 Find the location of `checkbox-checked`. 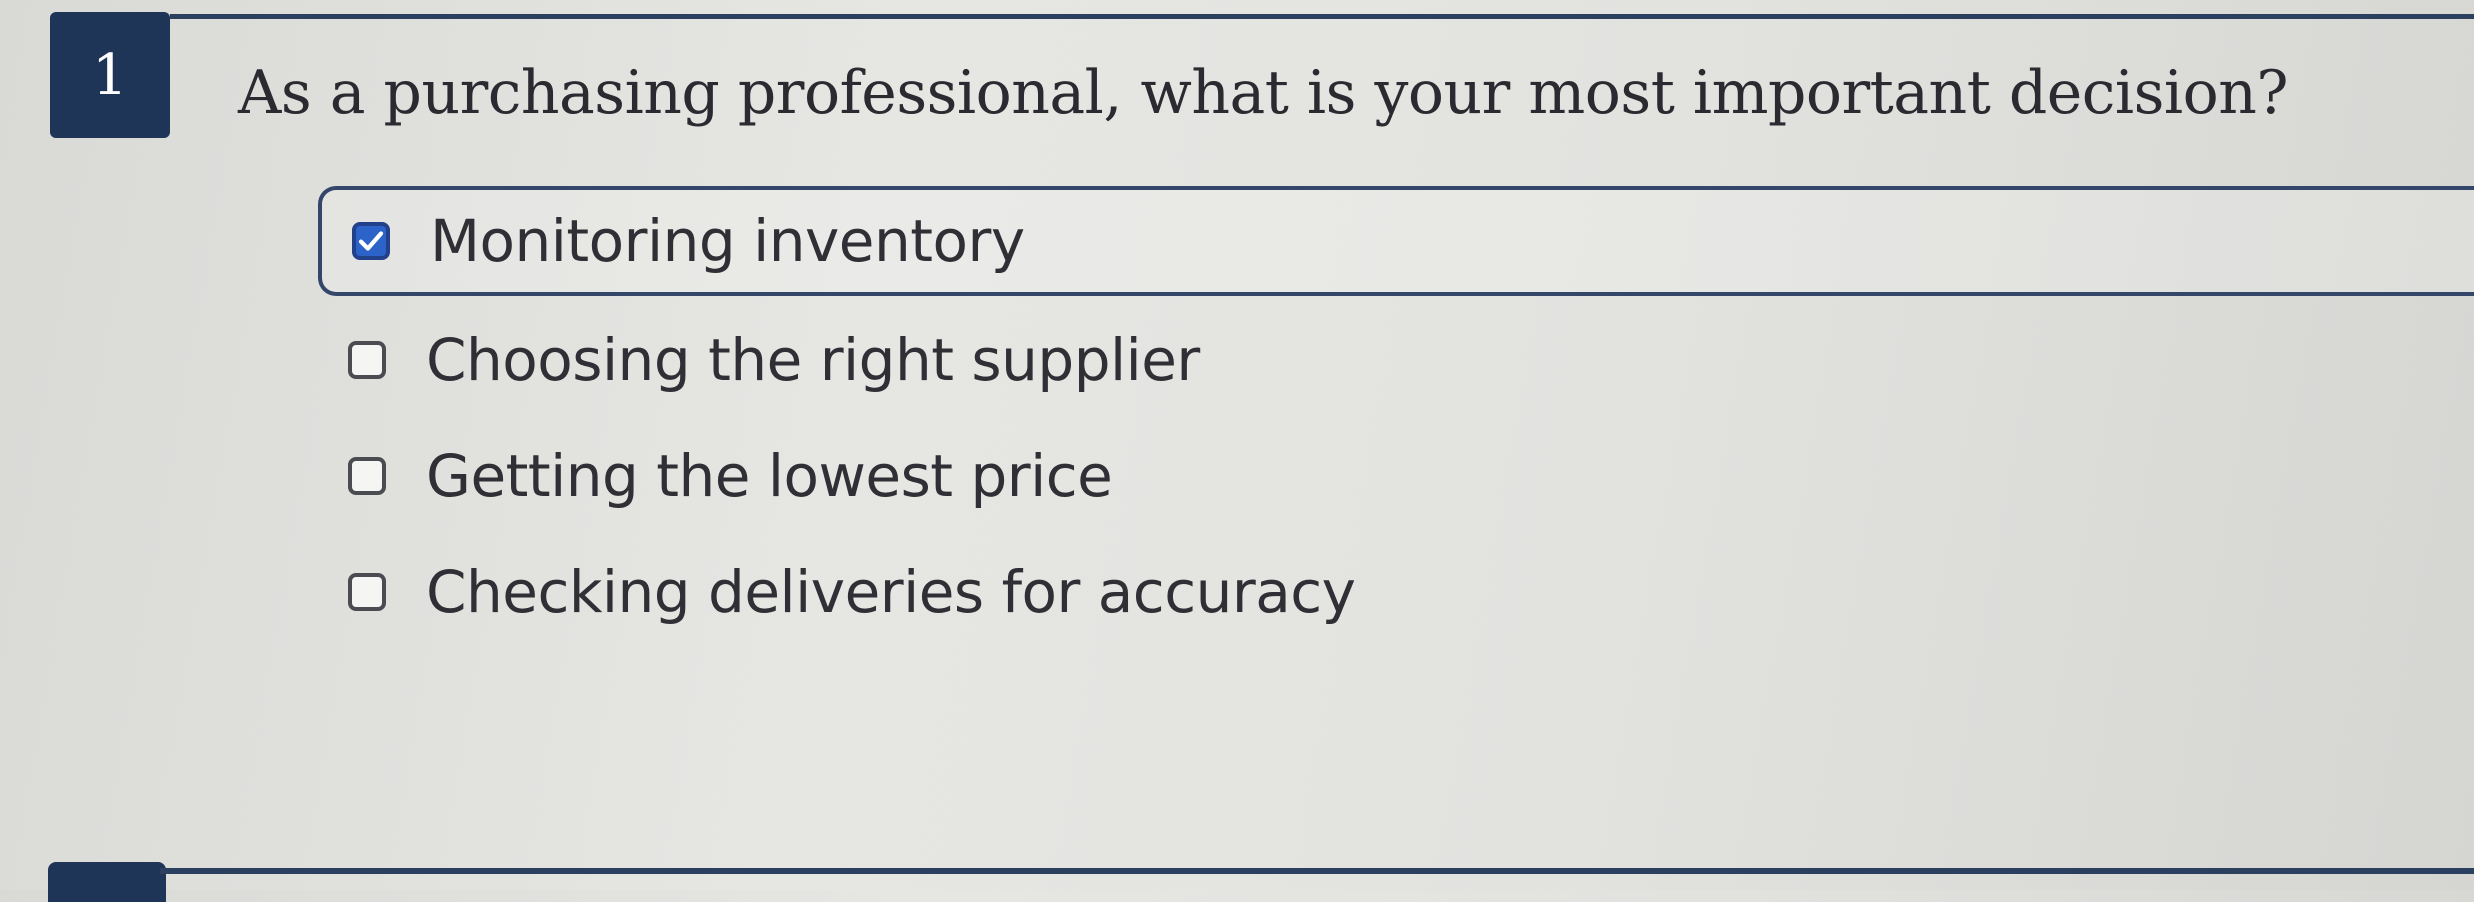

checkbox-checked is located at coordinates (371, 241).